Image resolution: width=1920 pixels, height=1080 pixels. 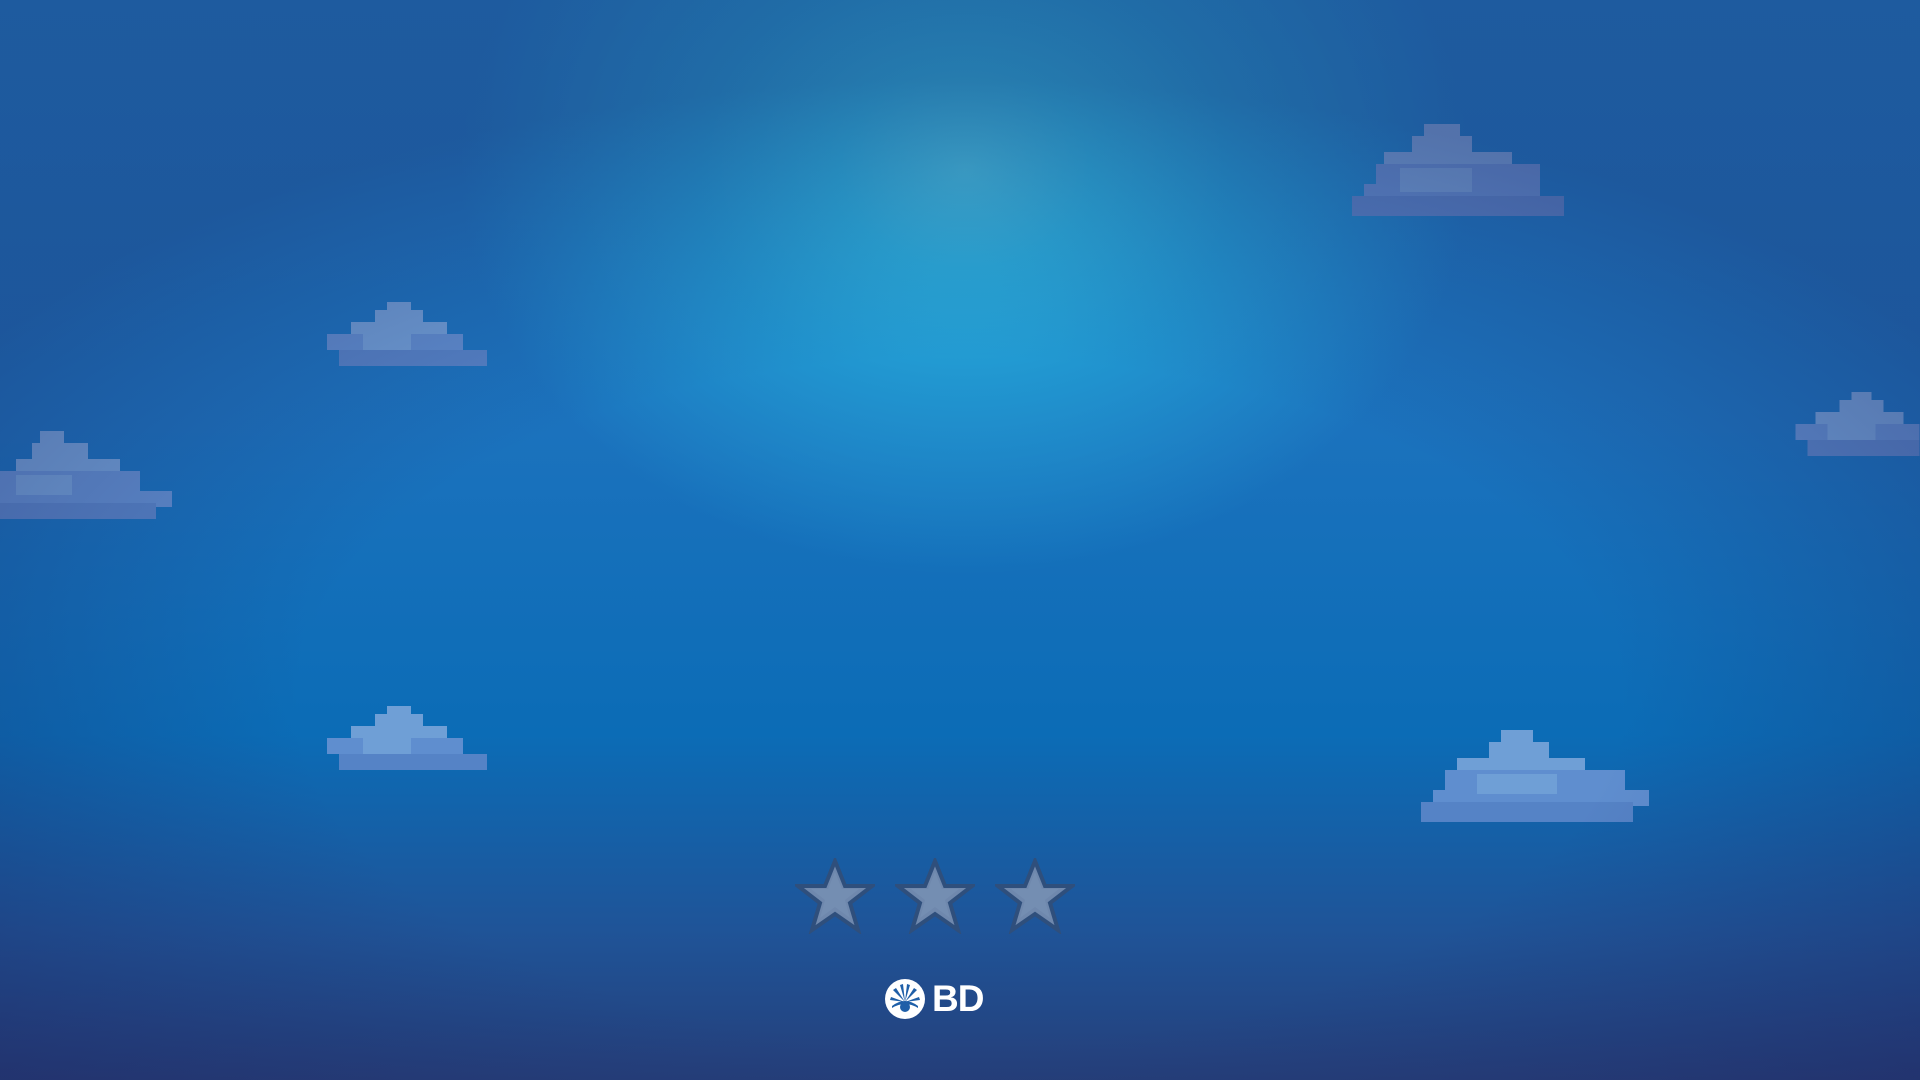 I want to click on brand-name: BD, so click(x=958, y=998).